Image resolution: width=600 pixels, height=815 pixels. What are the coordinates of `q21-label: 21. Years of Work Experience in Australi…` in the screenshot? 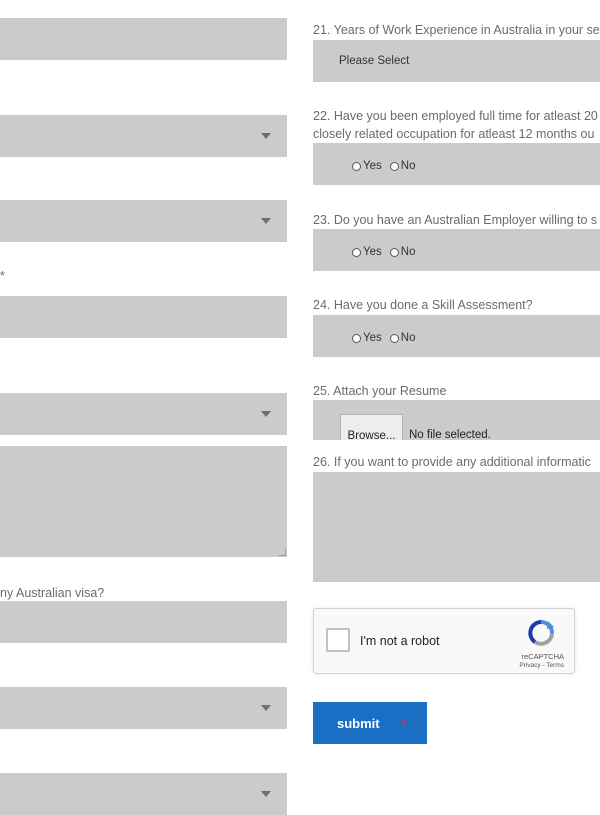 It's located at (456, 30).